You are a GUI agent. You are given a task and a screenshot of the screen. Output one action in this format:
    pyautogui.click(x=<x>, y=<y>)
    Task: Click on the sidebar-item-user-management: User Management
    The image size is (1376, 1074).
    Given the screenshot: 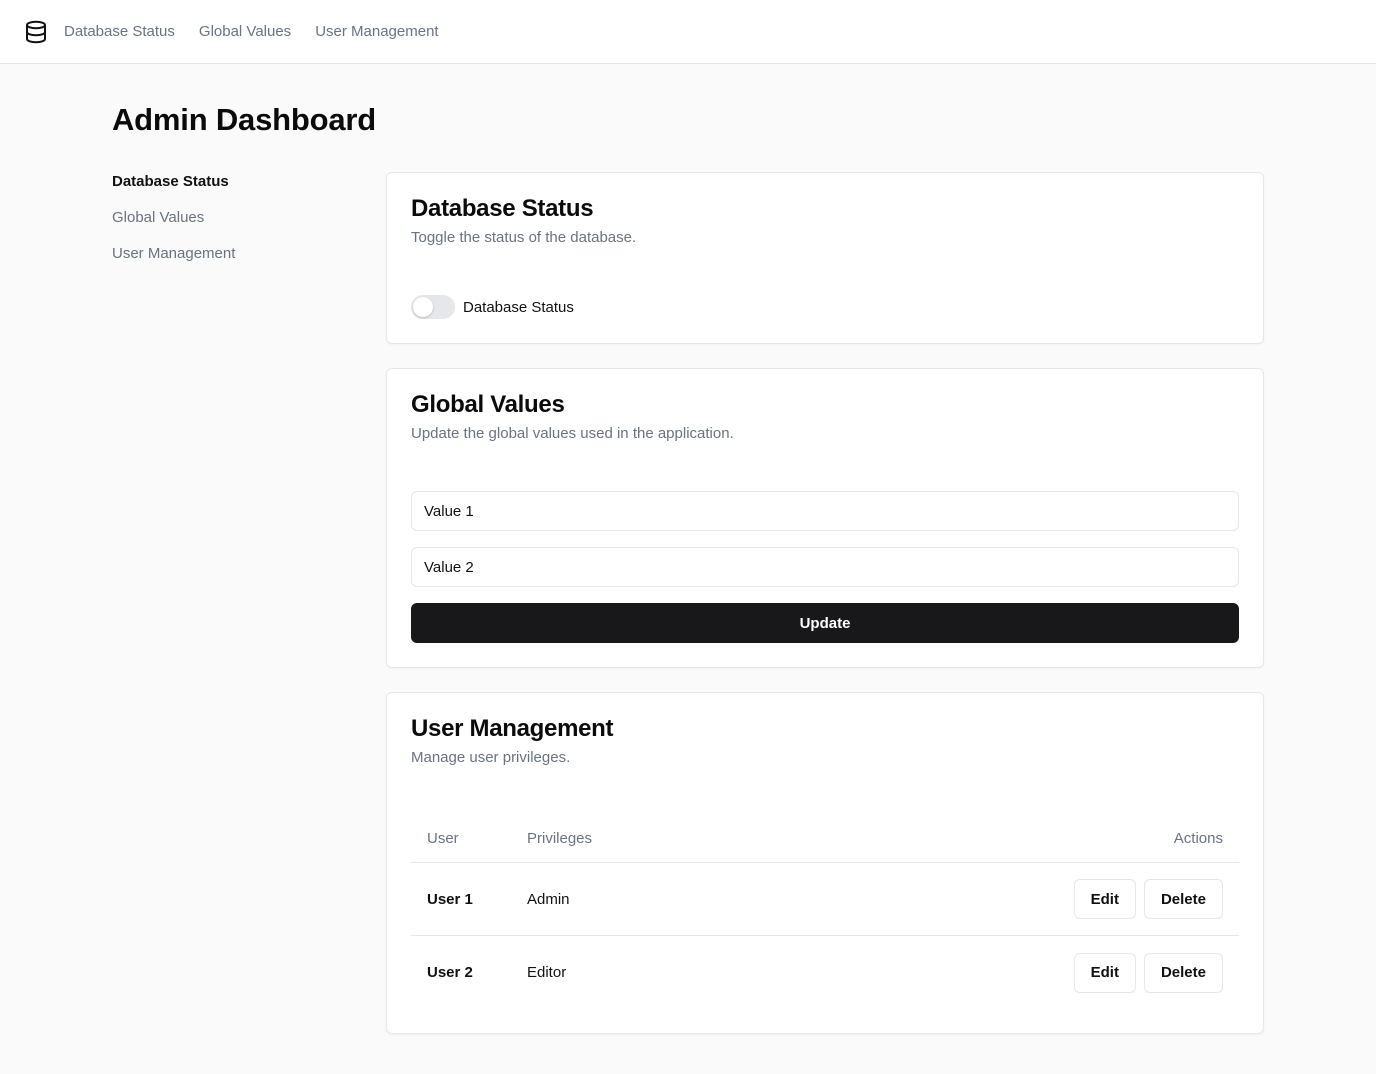 What is the action you would take?
    pyautogui.click(x=232, y=260)
    